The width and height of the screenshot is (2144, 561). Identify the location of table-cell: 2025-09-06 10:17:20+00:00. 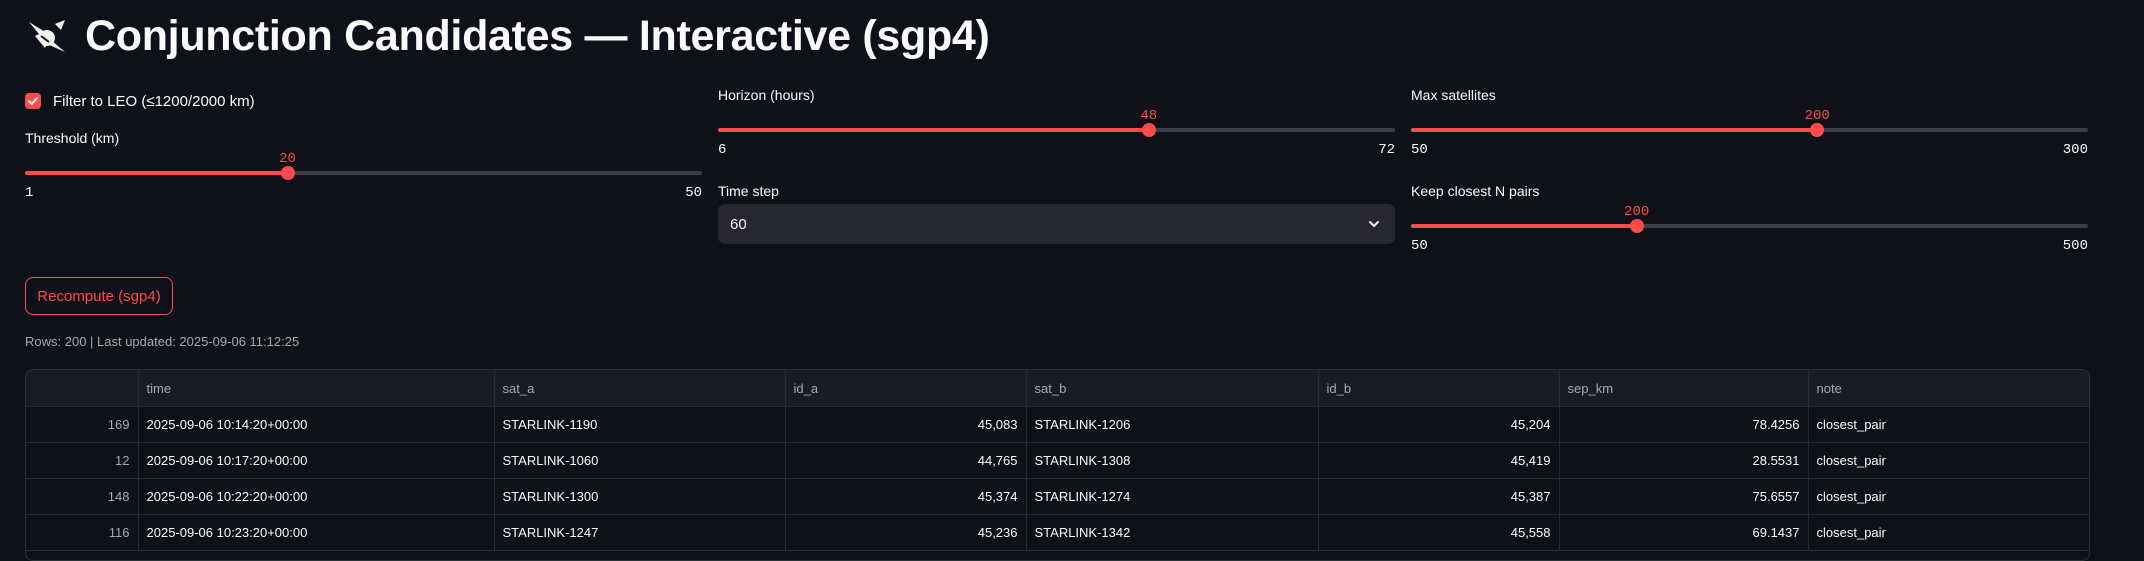
(316, 460).